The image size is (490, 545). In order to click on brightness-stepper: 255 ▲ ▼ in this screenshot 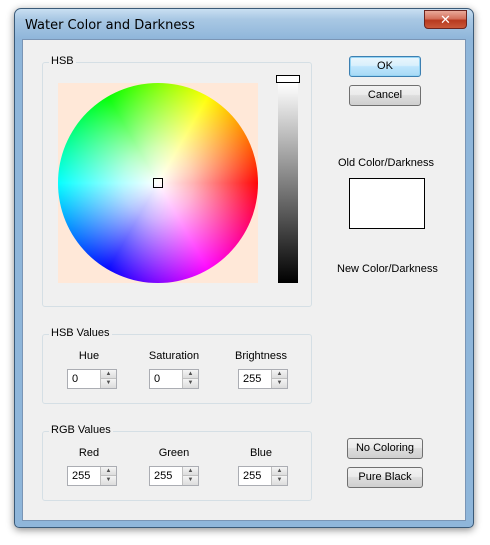, I will do `click(263, 379)`.